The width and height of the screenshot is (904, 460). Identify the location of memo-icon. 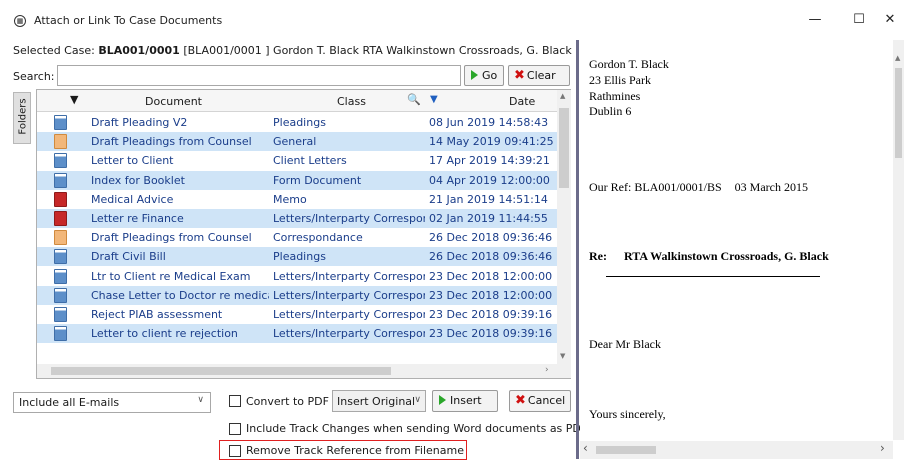
(60, 218).